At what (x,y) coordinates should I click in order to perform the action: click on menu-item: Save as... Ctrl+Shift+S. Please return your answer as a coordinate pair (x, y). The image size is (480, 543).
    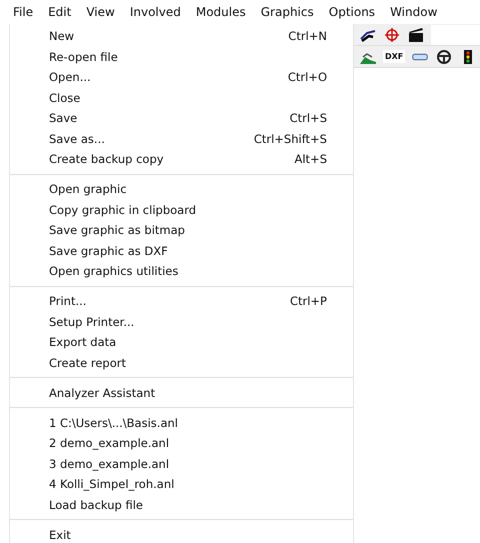
    Looking at the image, I should click on (181, 138).